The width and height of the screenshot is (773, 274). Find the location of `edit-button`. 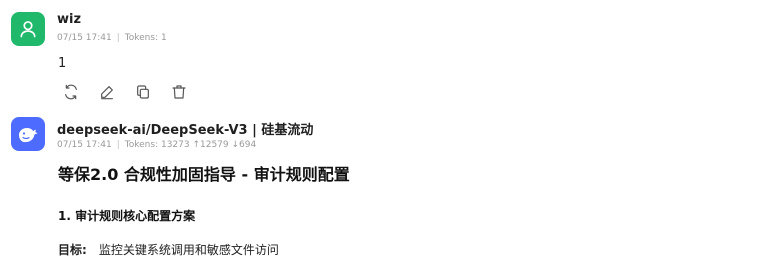

edit-button is located at coordinates (107, 92).